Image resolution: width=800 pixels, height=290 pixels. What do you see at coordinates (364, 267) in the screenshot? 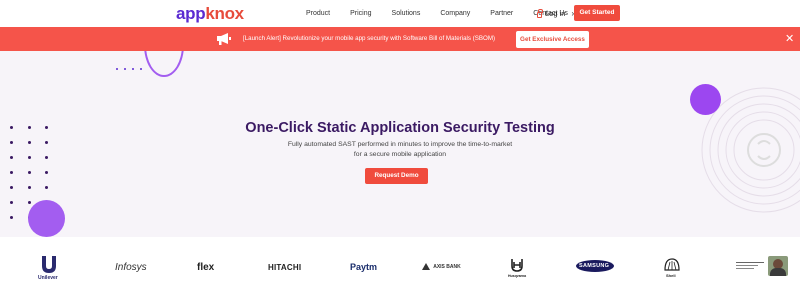
I see `paytm-logo: Paytm` at bounding box center [364, 267].